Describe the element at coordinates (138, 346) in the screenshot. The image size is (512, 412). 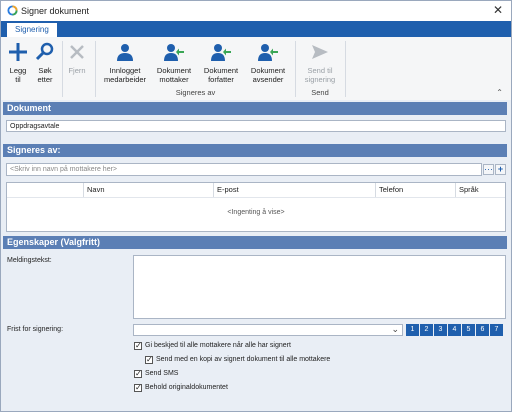
I see `checkbox-gi-beskjed: ✓` at that location.